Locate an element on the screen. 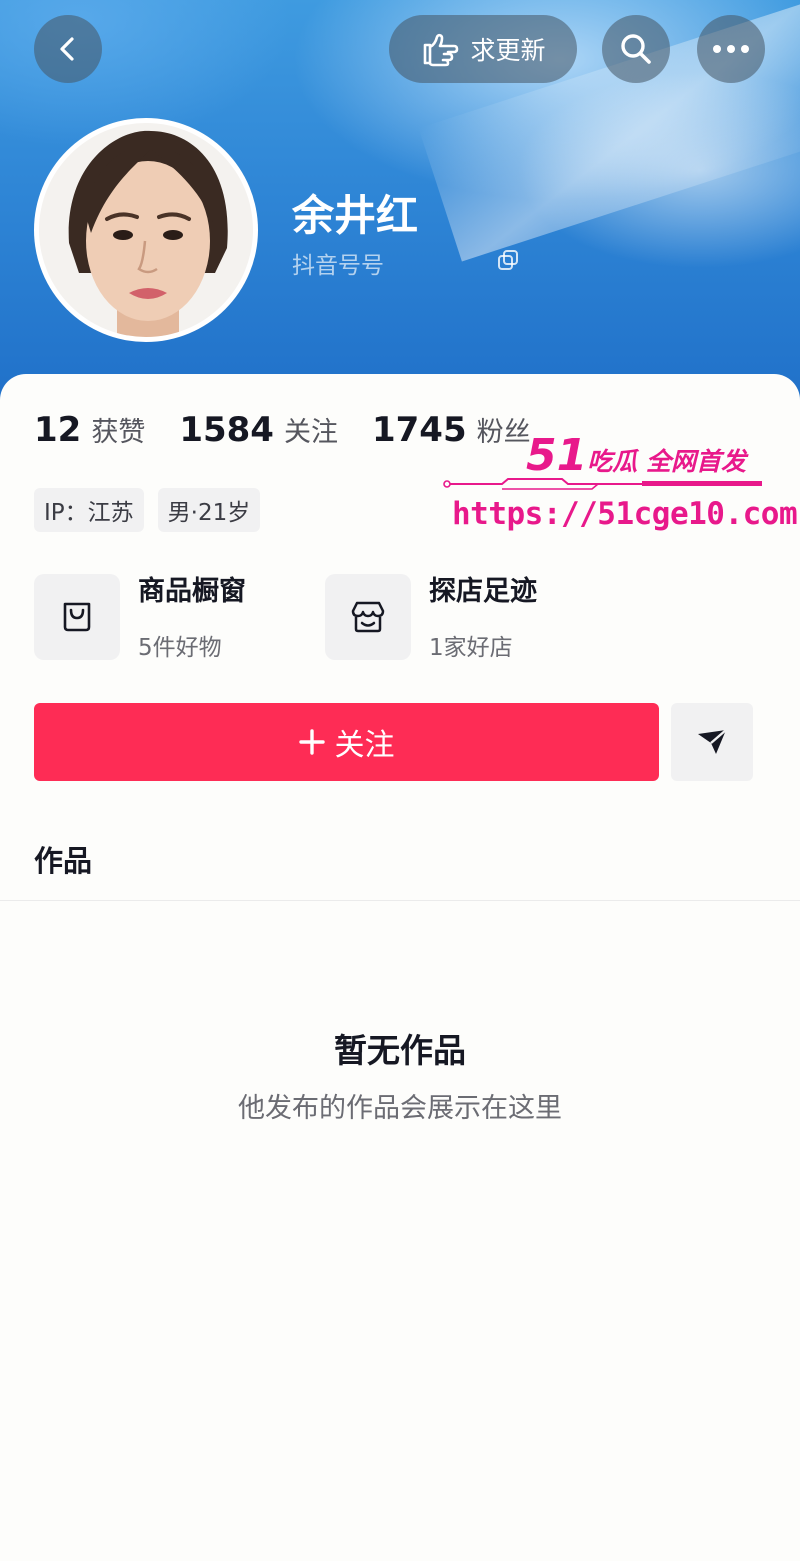 This screenshot has height=1561, width=800. stat-value: 12 is located at coordinates (58, 430).